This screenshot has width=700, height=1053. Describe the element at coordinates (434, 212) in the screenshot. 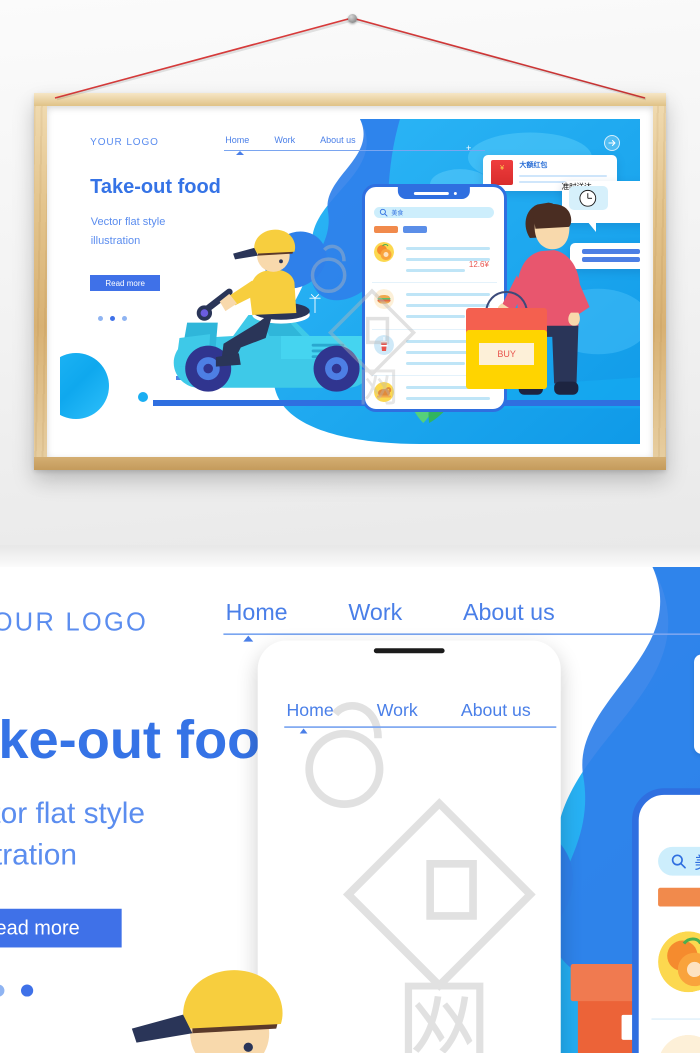

I see `phone-search-bar: 美食` at that location.